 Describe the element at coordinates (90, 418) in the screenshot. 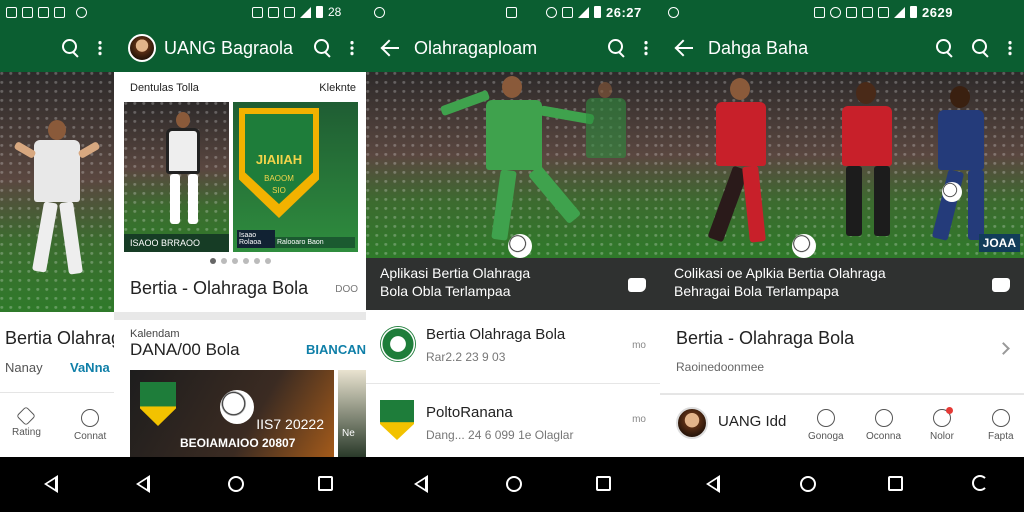

I see `shield-icon` at that location.